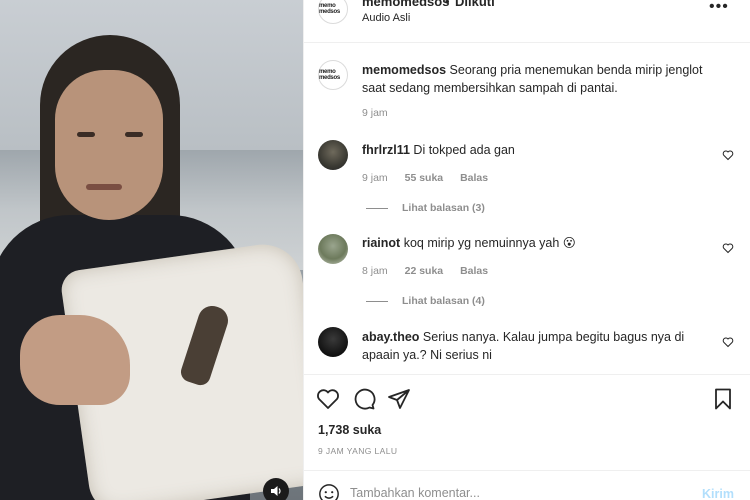 This screenshot has height=500, width=750. What do you see at coordinates (475, 4) in the screenshot?
I see `follow-status-button: Diikuti` at bounding box center [475, 4].